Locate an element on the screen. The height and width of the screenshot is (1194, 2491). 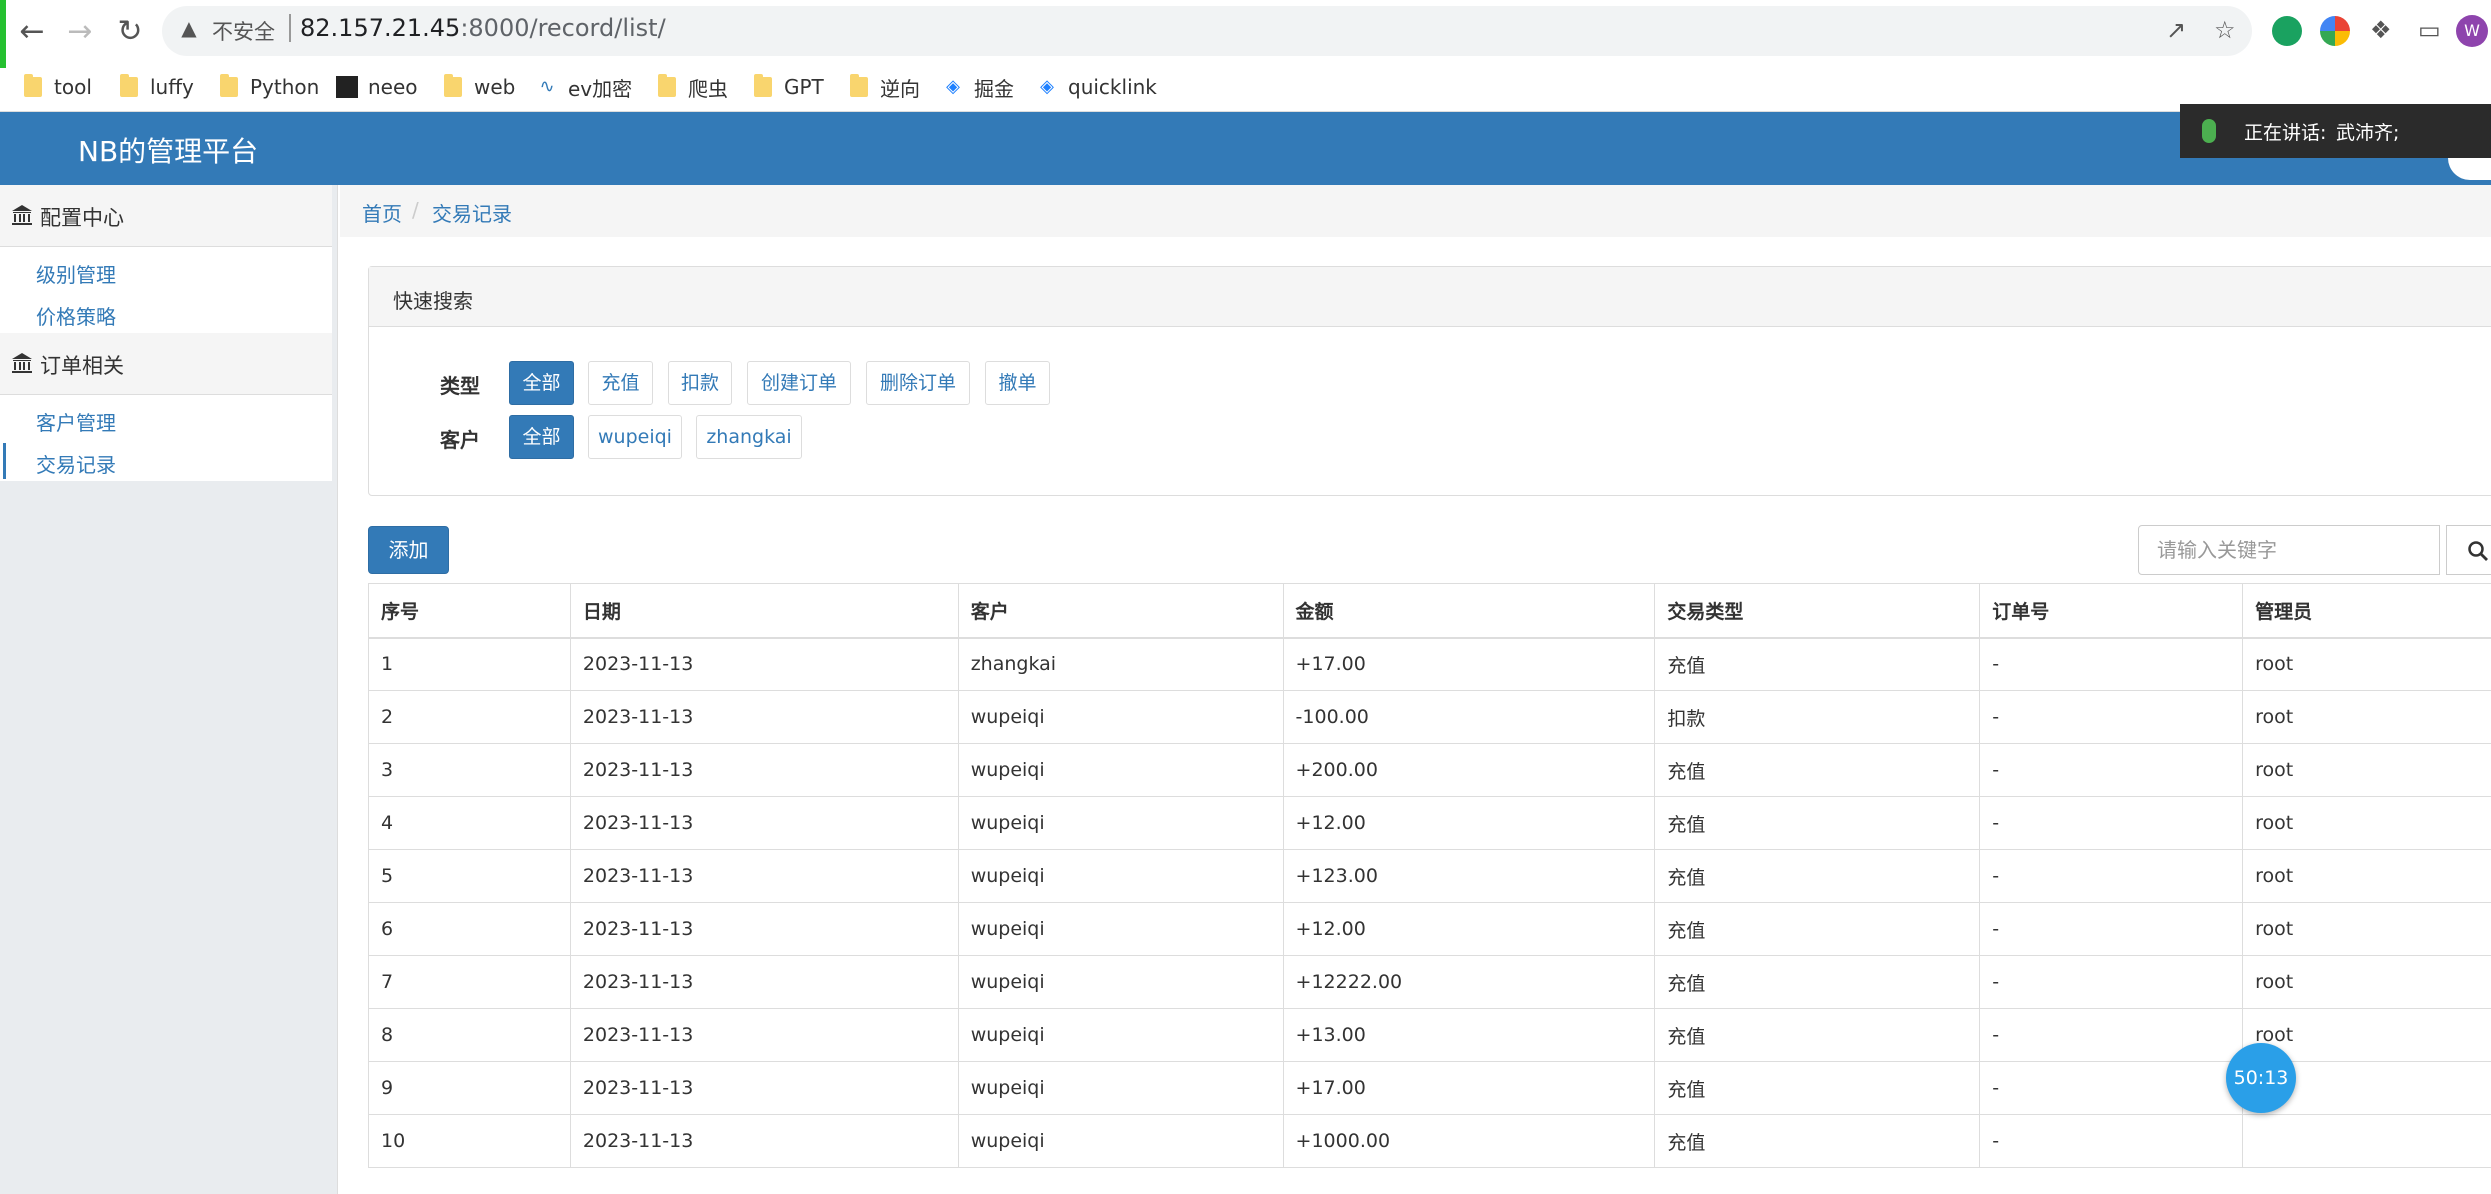
column-header-customer: 客户 is located at coordinates (1120, 611).